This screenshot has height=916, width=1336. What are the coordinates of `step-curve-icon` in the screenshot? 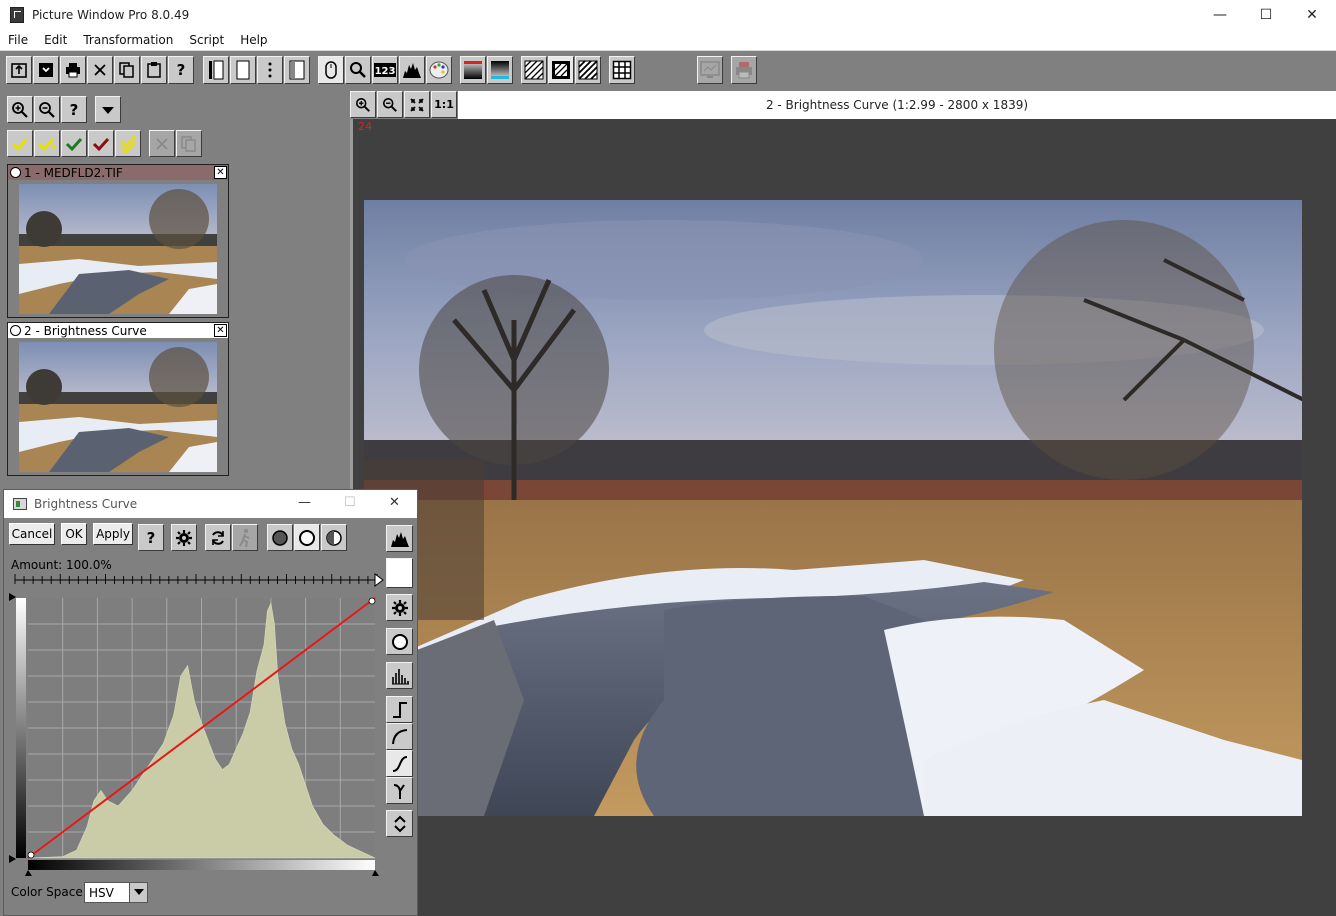 It's located at (399, 709).